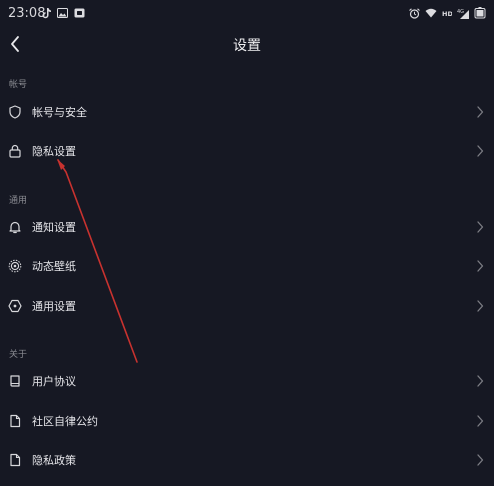  I want to click on settings-item-label: 隐私设置, so click(54, 151).